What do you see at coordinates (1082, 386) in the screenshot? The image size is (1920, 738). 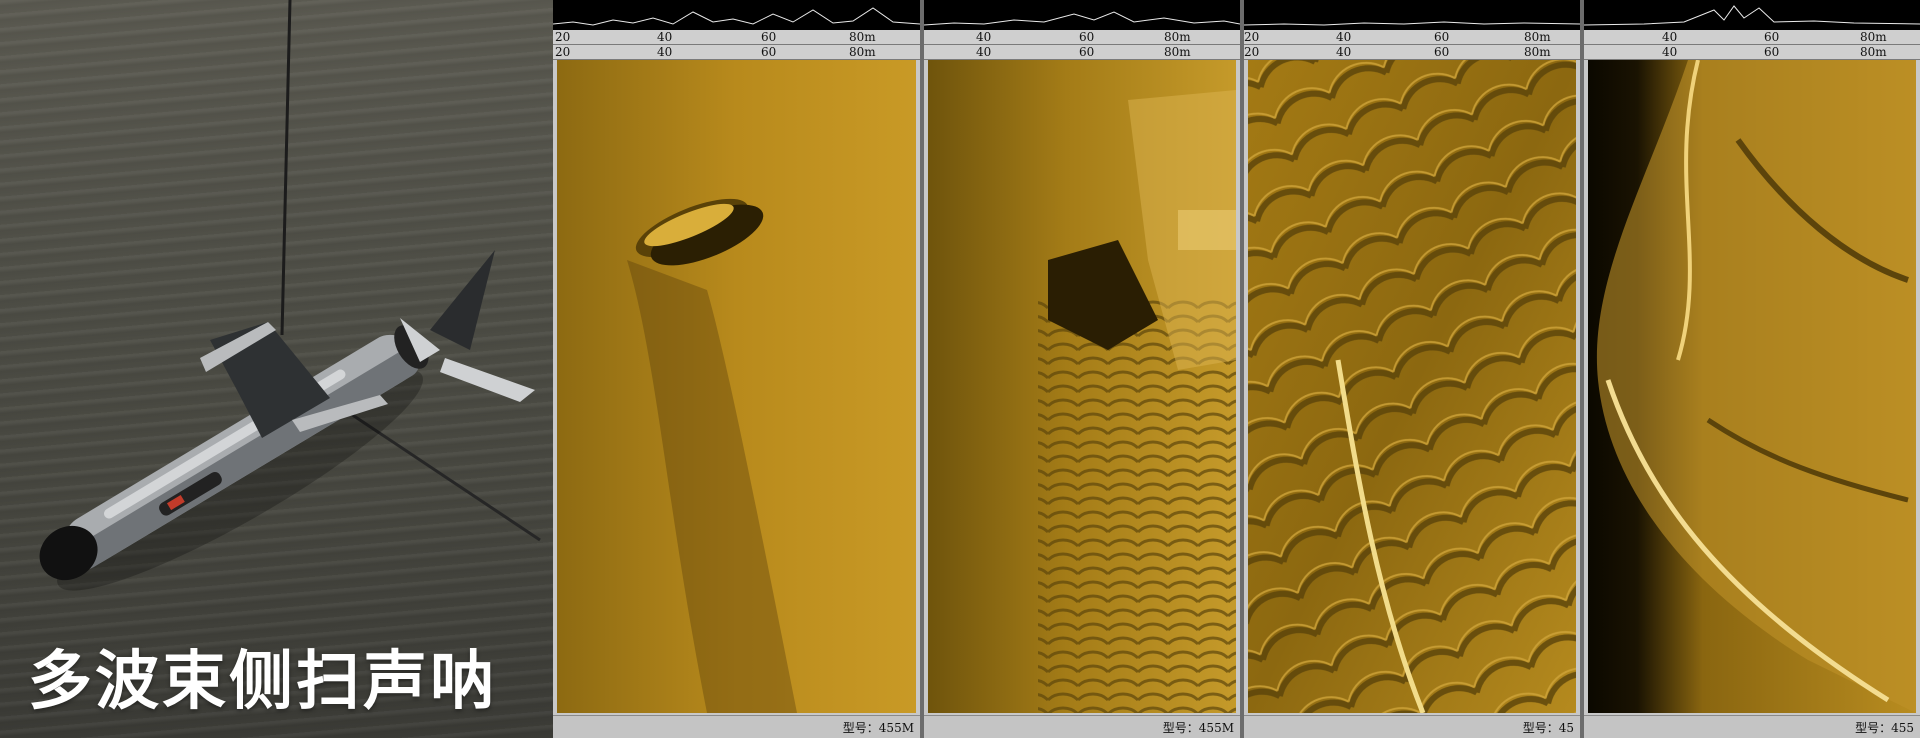 I see `sonar-image-rocks` at bounding box center [1082, 386].